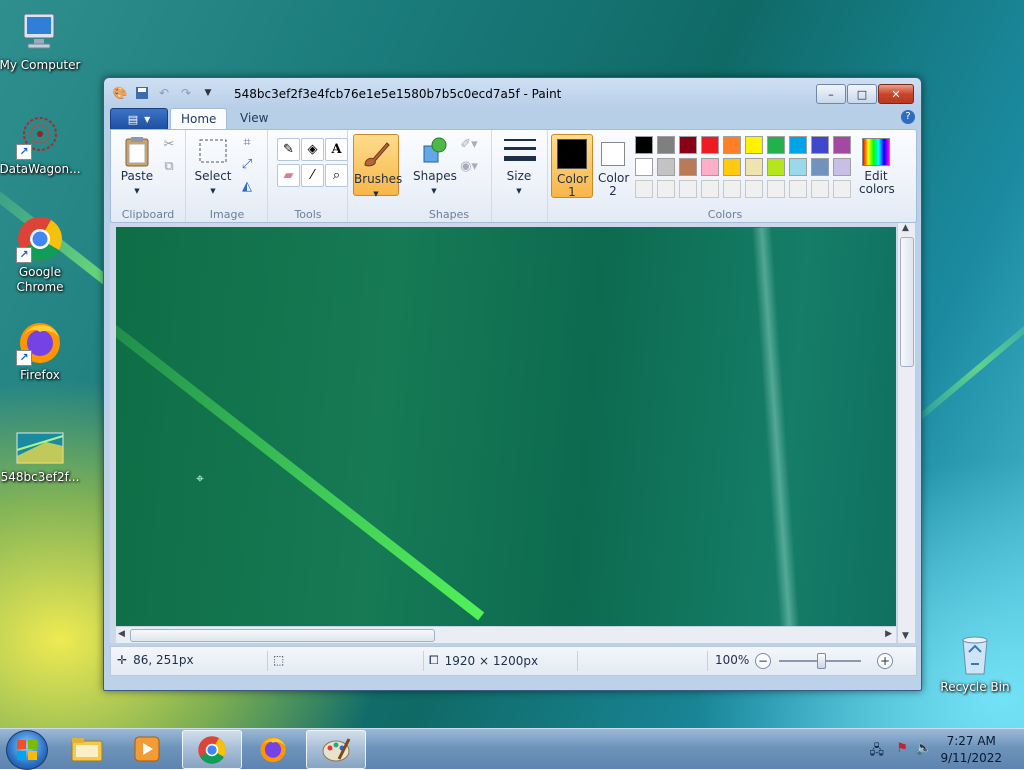  I want to click on color-picker-icon: ⁄, so click(312, 175).